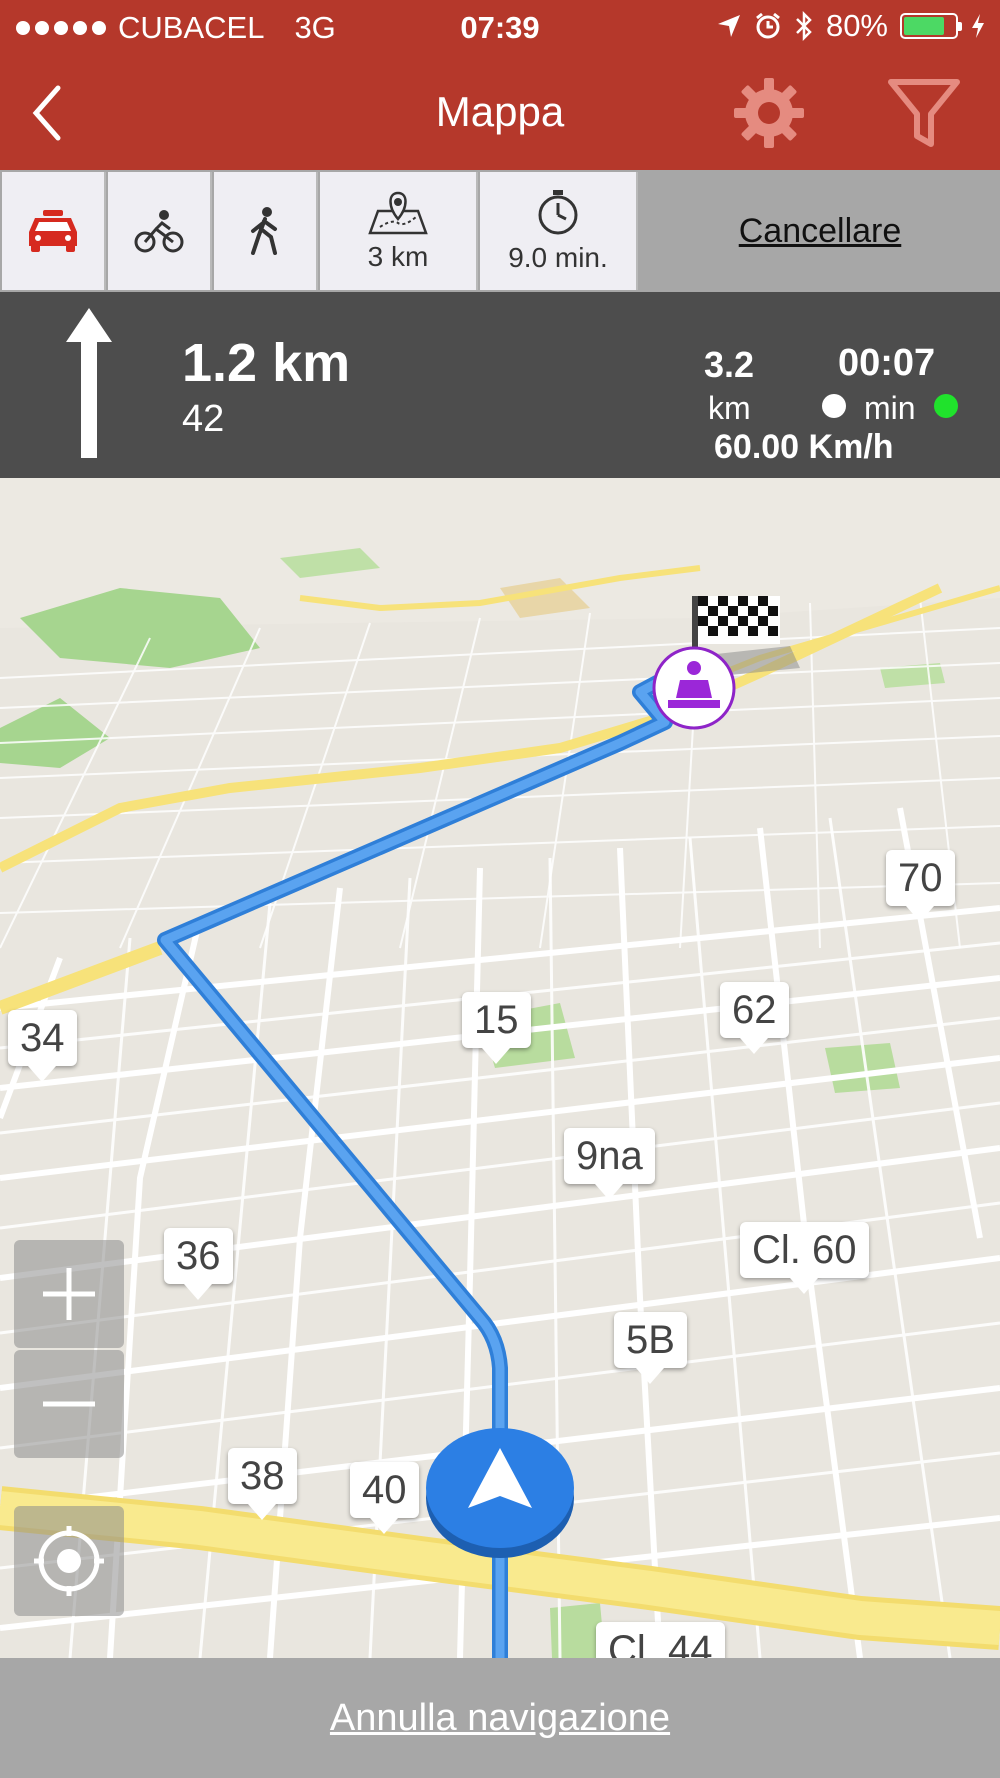 This screenshot has height=1778, width=1000. I want to click on stopwatch-icon, so click(558, 212).